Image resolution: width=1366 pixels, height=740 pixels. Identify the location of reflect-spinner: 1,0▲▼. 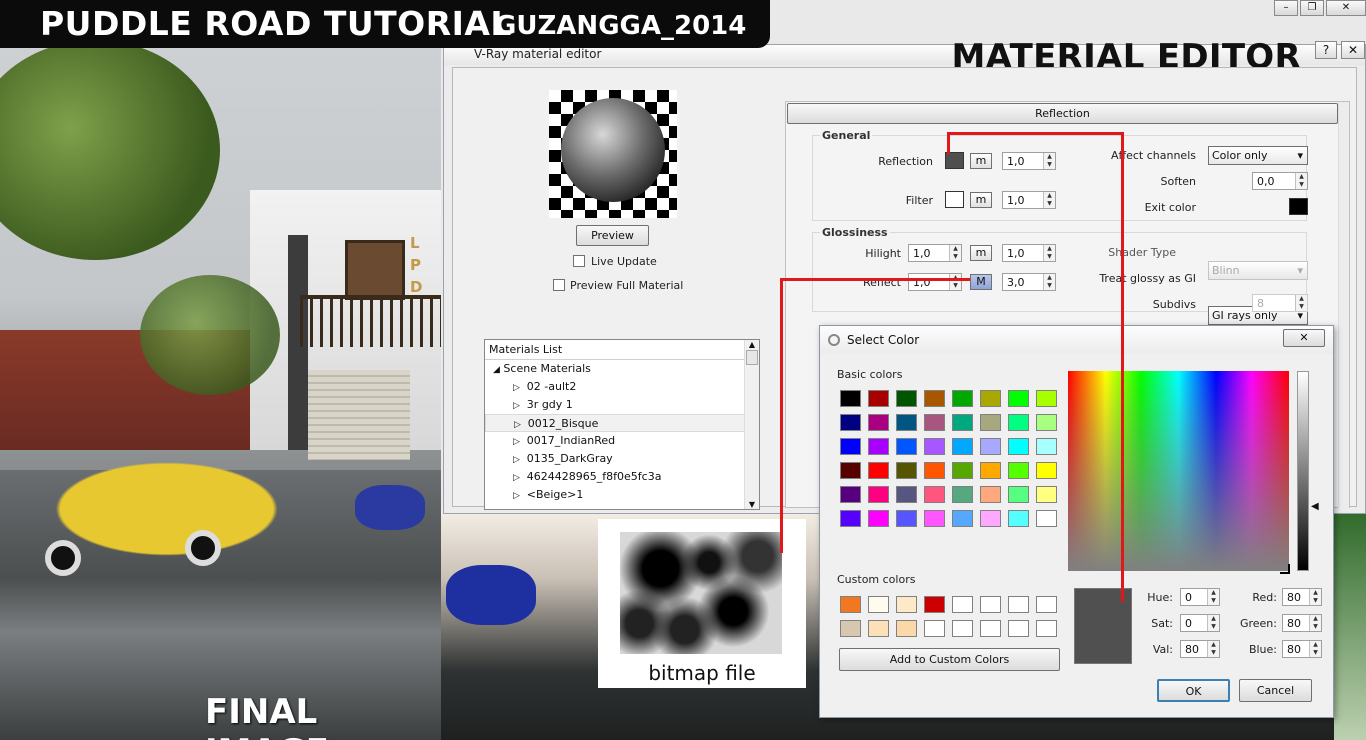
(935, 282).